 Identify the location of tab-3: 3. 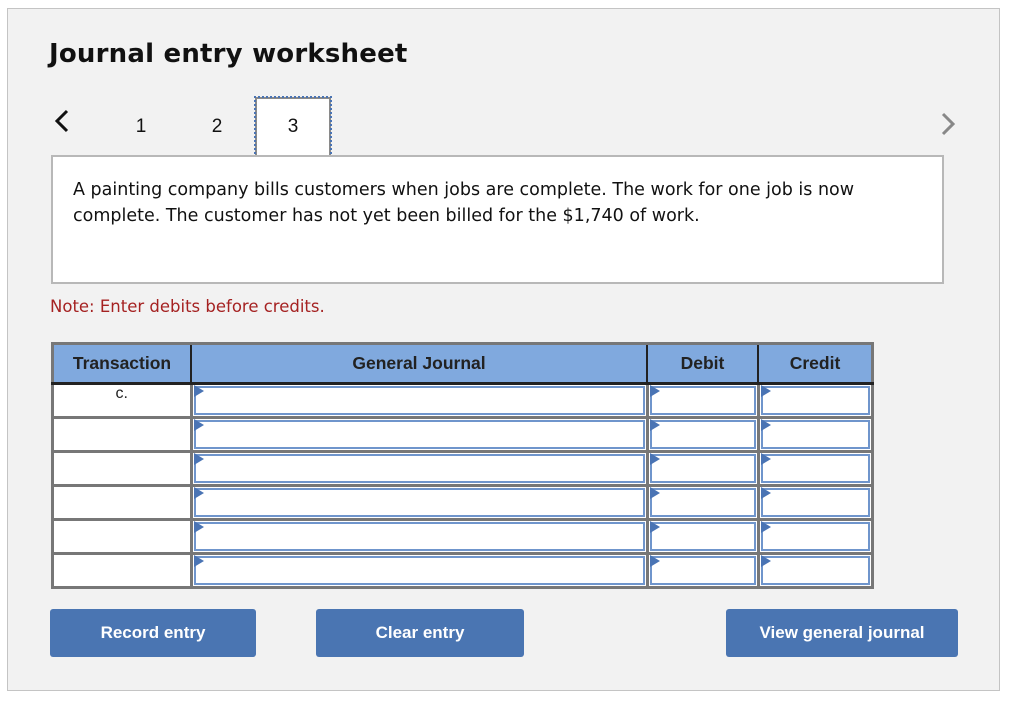
(293, 127).